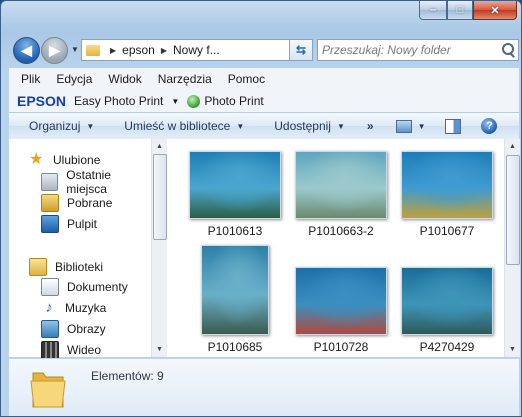  I want to click on file-item: P1010685, so click(235, 299).